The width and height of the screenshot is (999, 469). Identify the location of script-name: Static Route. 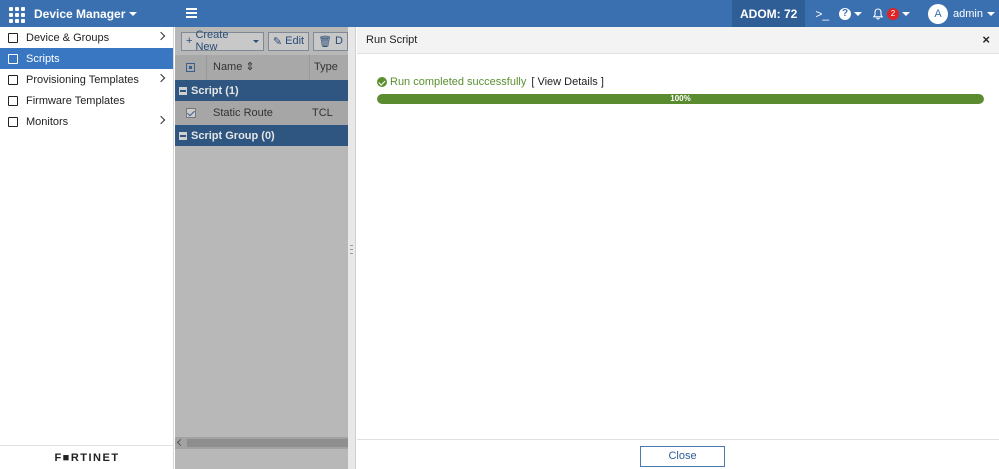
(243, 113).